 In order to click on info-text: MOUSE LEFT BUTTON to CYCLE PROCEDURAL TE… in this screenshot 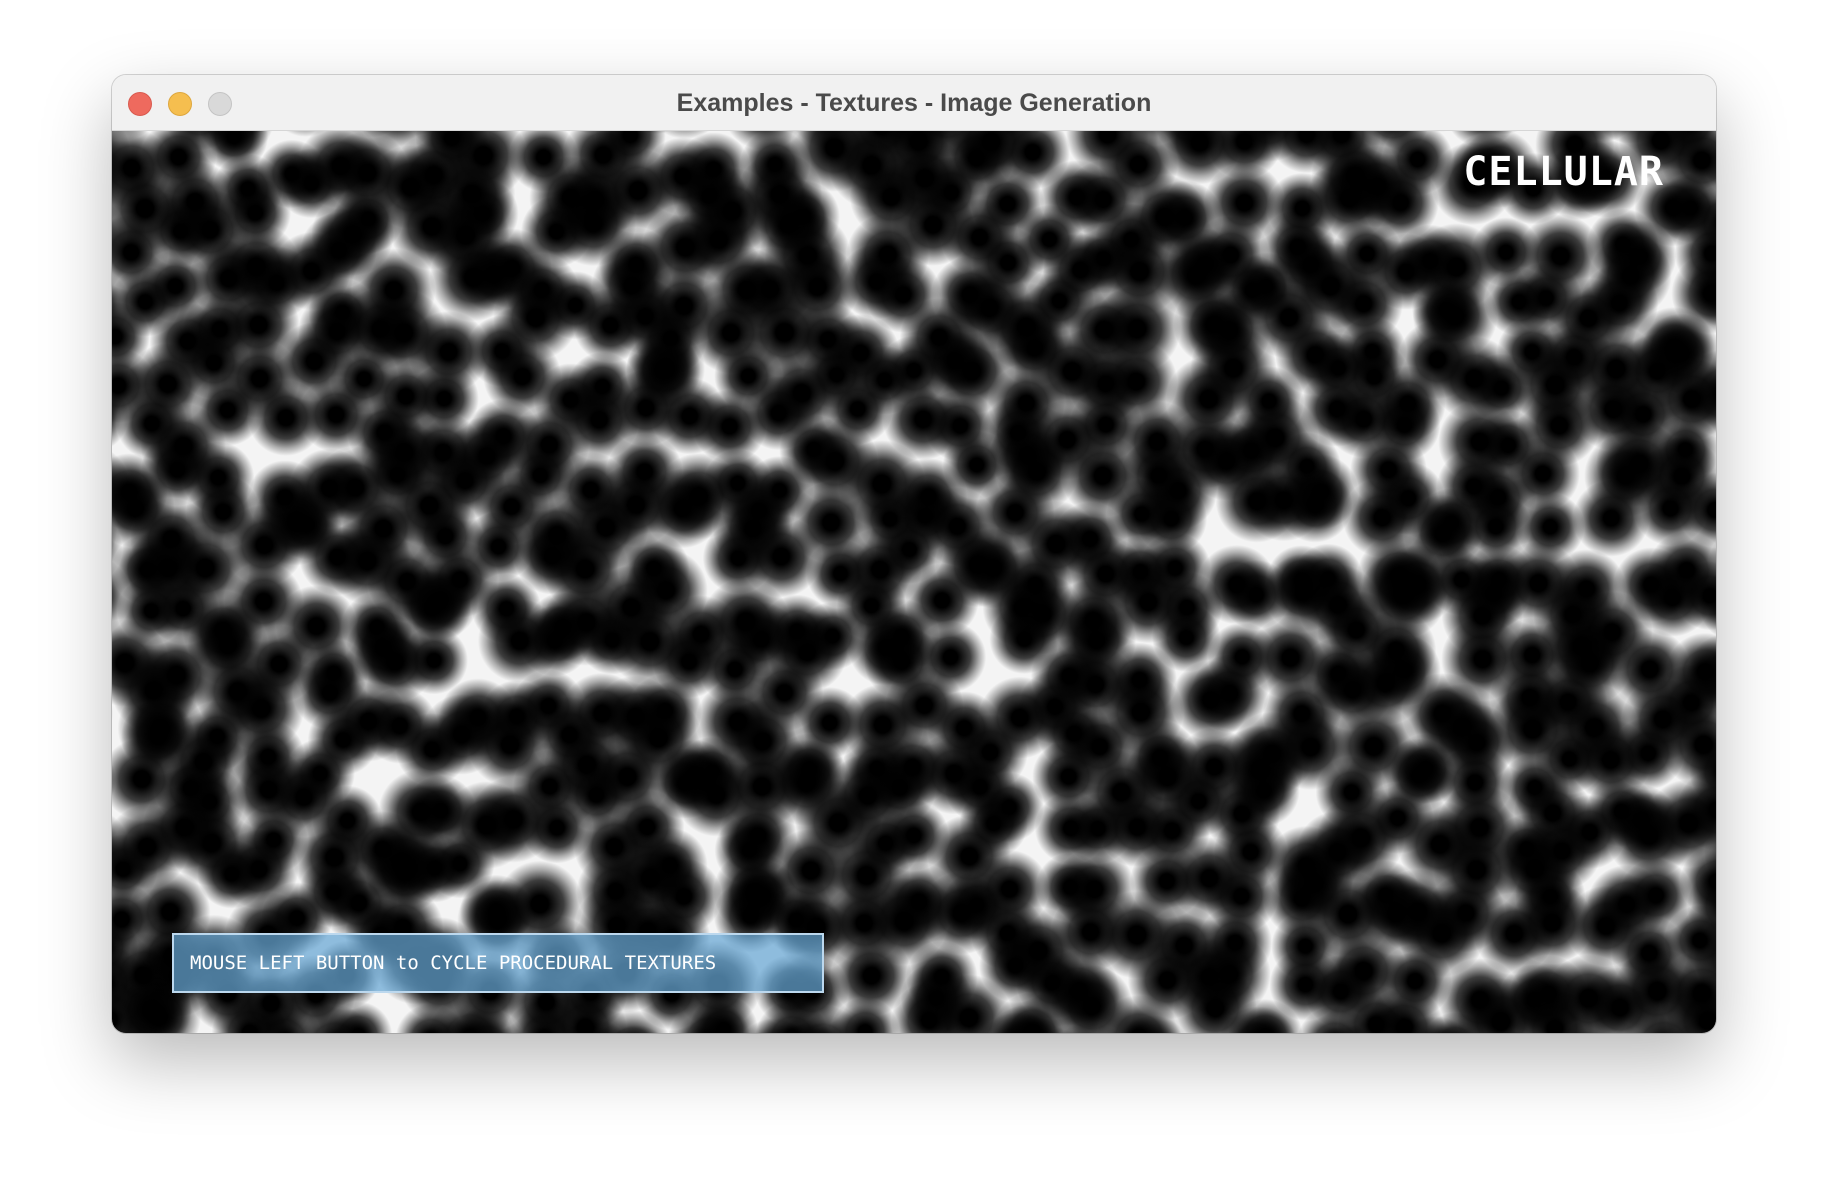, I will do `click(453, 963)`.